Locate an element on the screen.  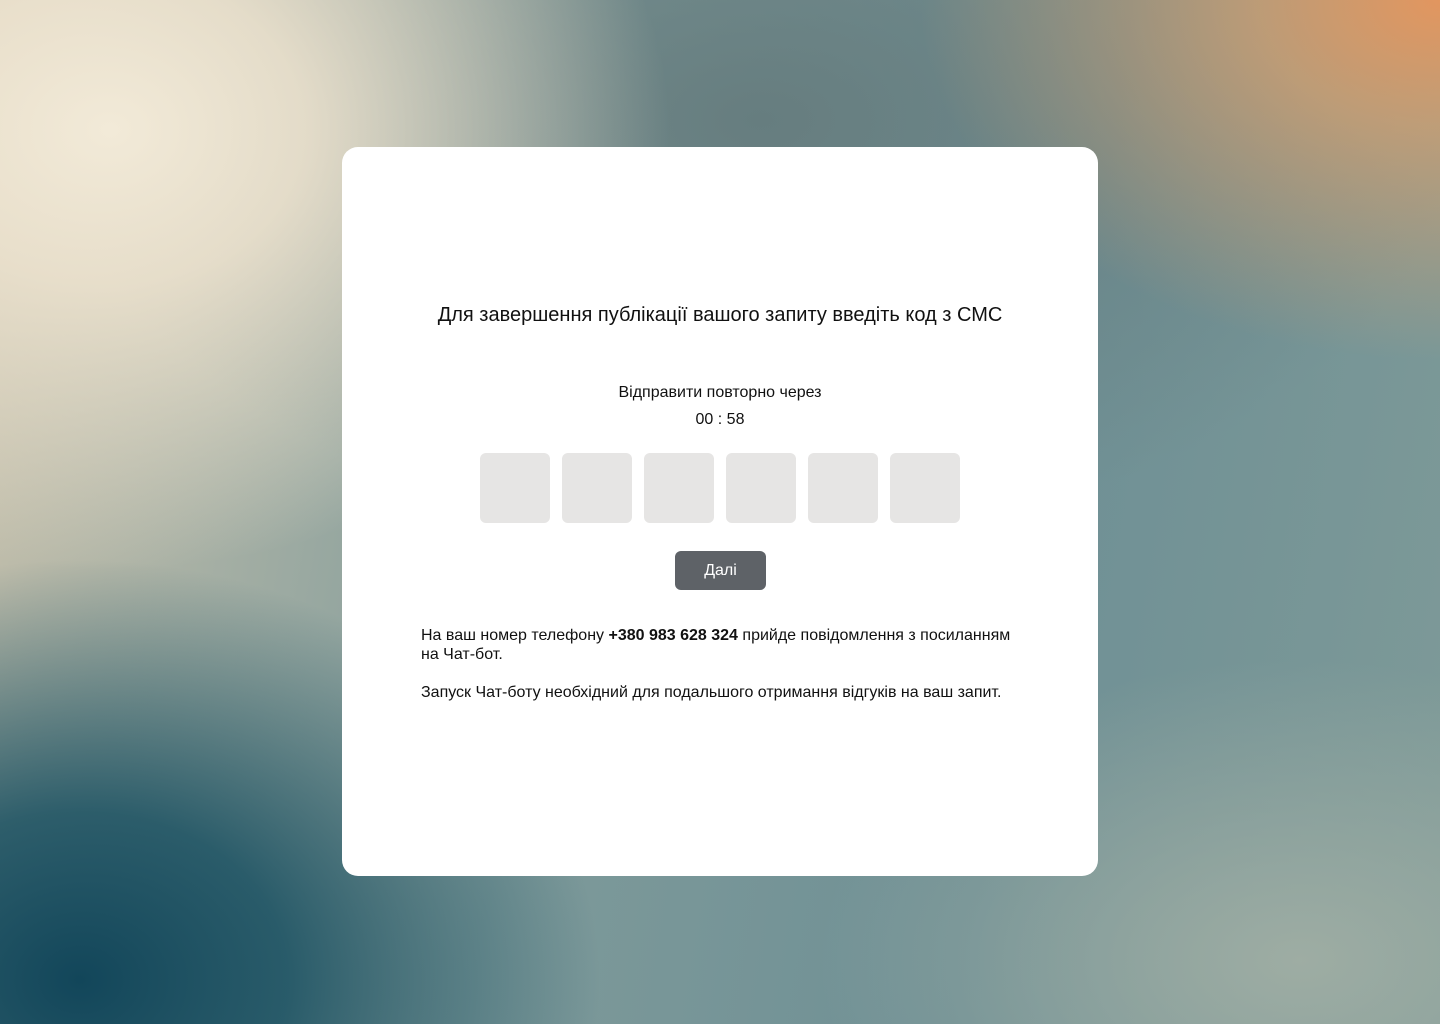
resend-timer: 00 : 58 is located at coordinates (720, 419).